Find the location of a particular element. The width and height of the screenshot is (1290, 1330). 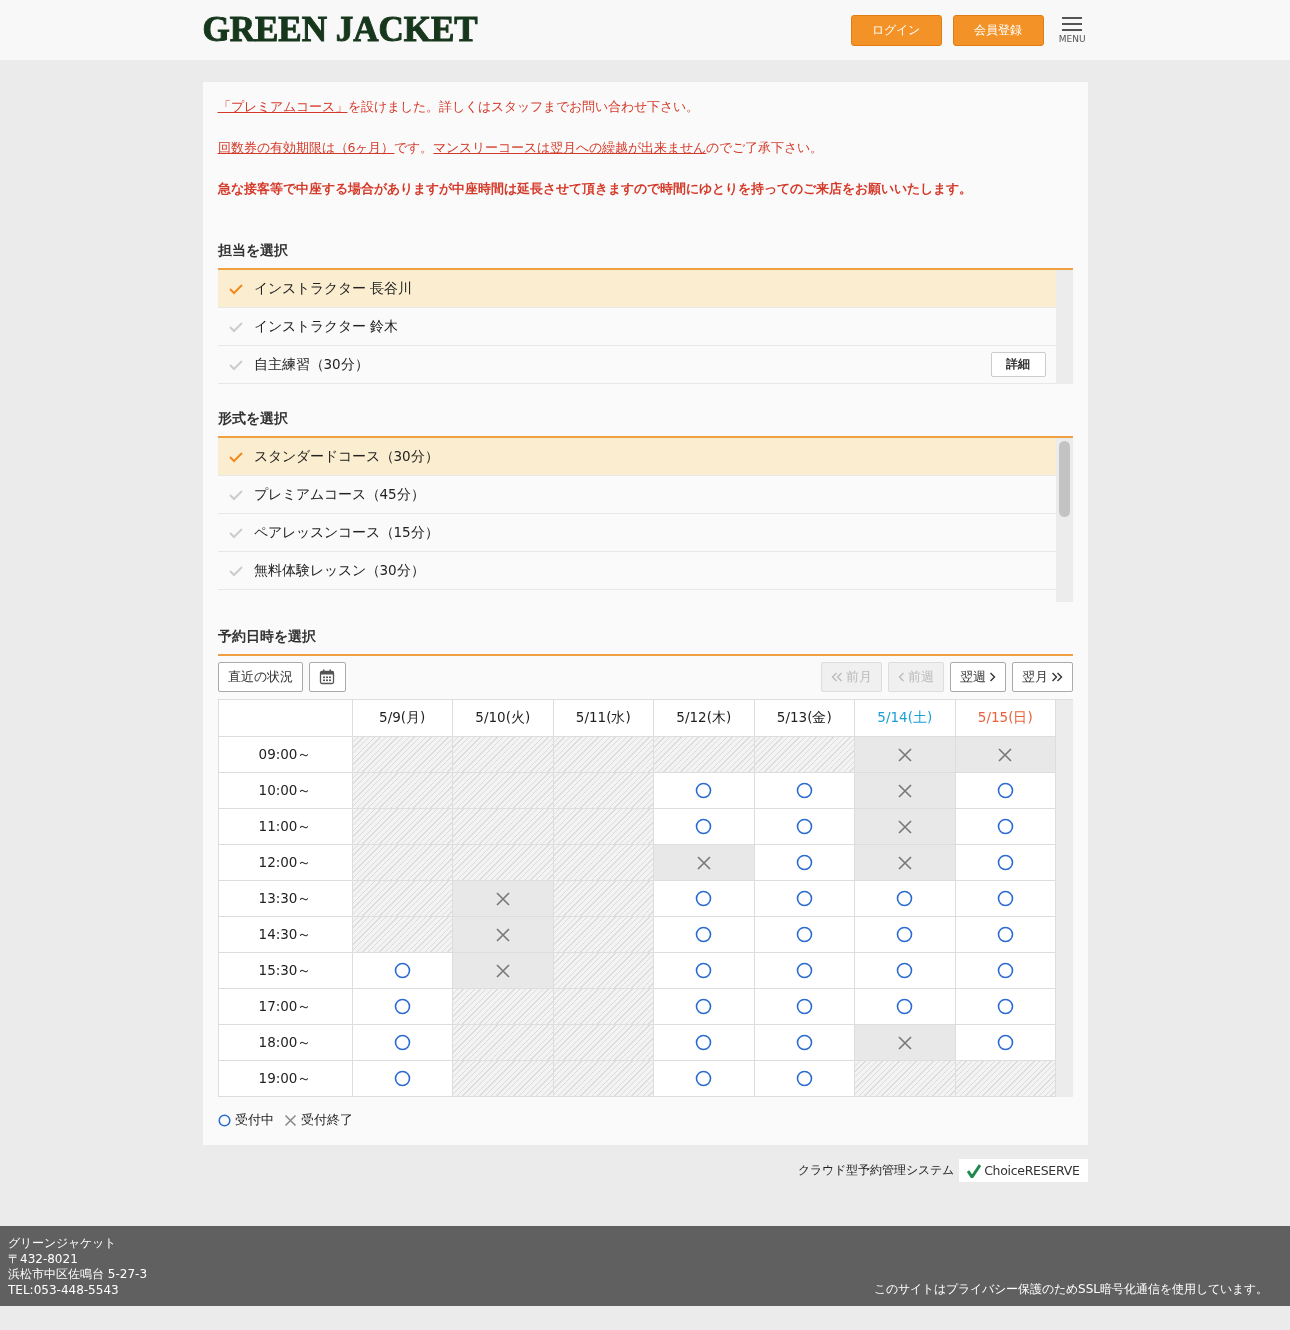

recent-button: 直近の状況 is located at coordinates (260, 677).